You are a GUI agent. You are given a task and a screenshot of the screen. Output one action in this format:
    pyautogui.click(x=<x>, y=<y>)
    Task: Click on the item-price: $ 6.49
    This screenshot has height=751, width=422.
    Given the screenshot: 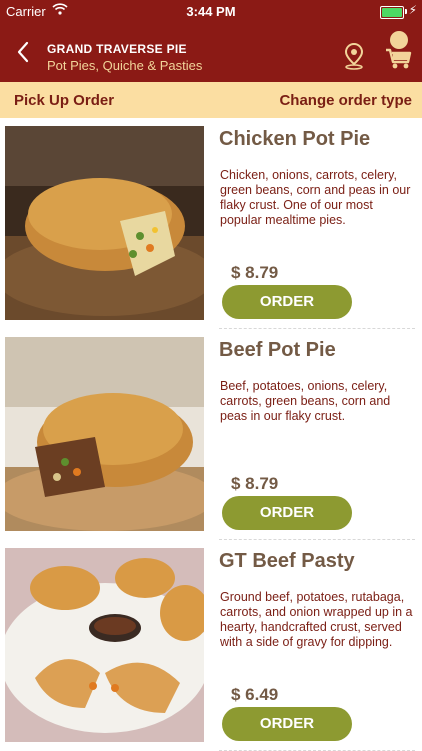 What is the action you would take?
    pyautogui.click(x=255, y=694)
    